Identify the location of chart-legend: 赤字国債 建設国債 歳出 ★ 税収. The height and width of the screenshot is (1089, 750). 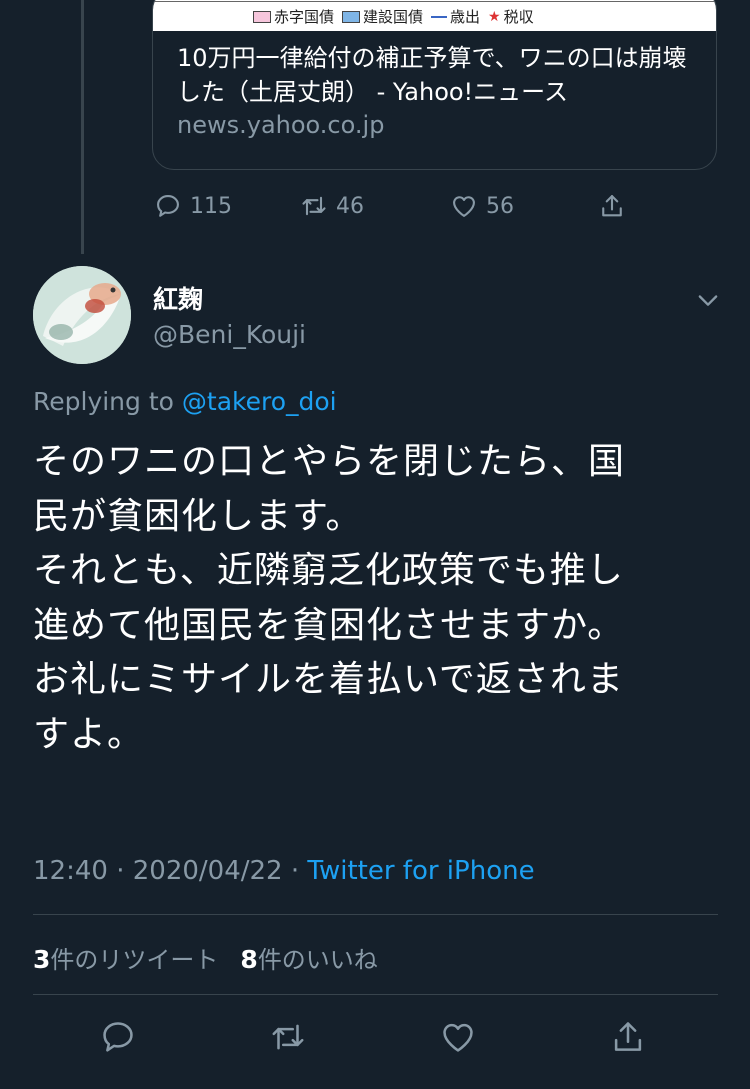
(393, 16).